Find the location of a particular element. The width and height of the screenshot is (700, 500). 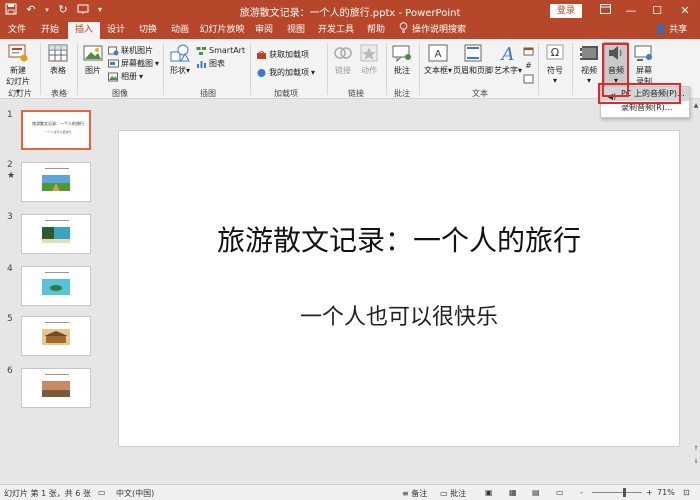

maximize-icon: ☐ is located at coordinates (657, 11).